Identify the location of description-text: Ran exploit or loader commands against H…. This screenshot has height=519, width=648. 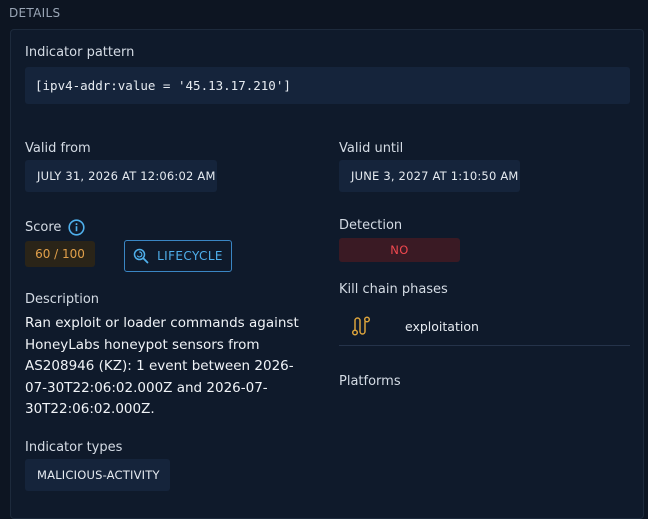
(162, 366).